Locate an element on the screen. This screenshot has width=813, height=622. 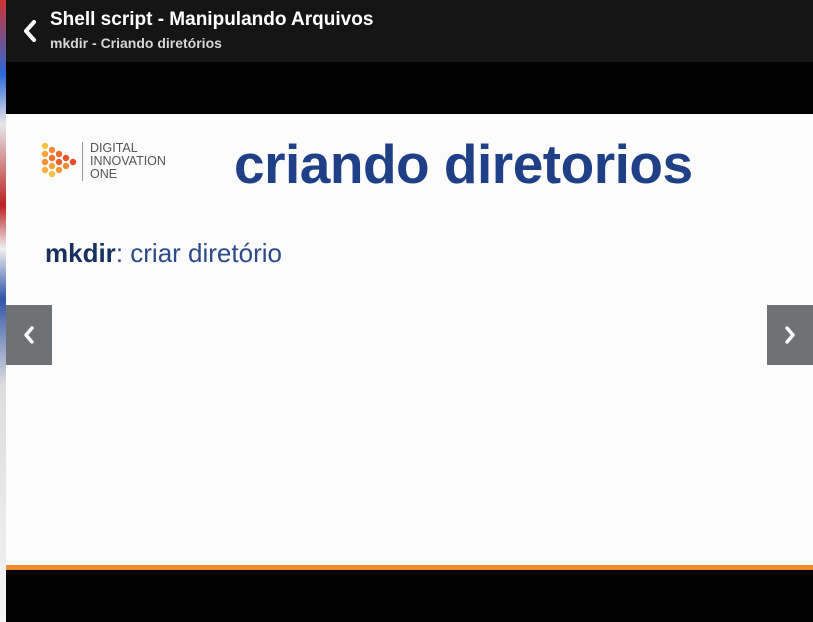
slide-accent-bar is located at coordinates (409, 567).